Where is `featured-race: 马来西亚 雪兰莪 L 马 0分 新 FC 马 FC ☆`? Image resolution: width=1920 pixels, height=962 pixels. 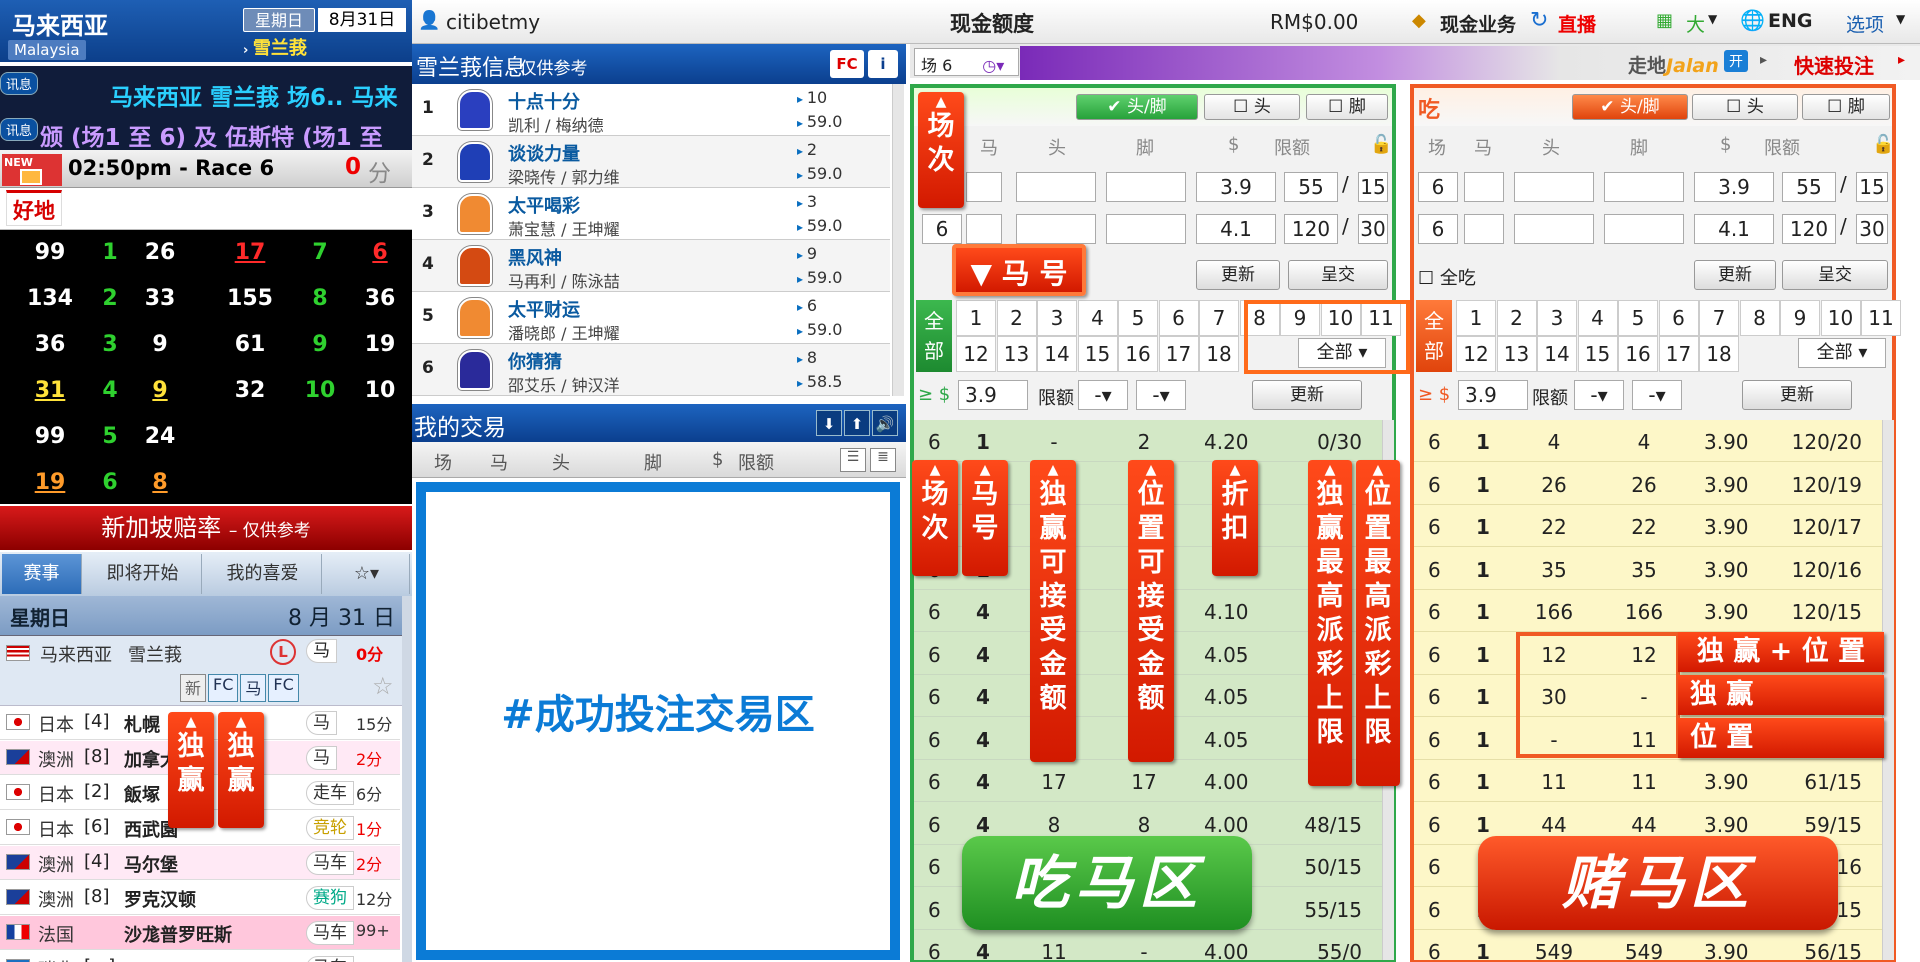
featured-race: 马来西亚 雪兰莪 L 马 0分 新 FC 马 FC ☆ is located at coordinates (206, 671).